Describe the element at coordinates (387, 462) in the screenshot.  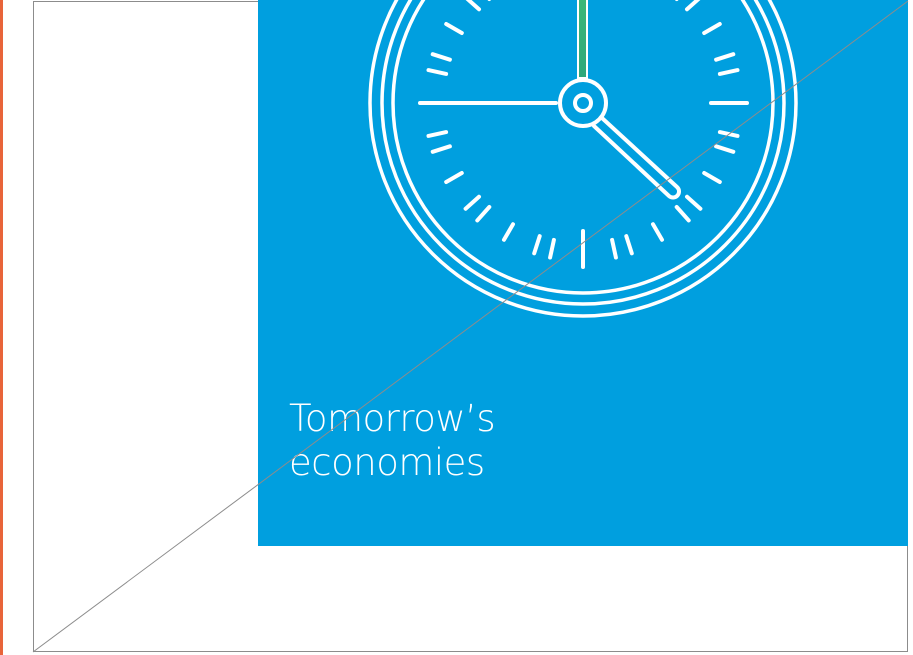
I see `cover-title-line2: economies` at that location.